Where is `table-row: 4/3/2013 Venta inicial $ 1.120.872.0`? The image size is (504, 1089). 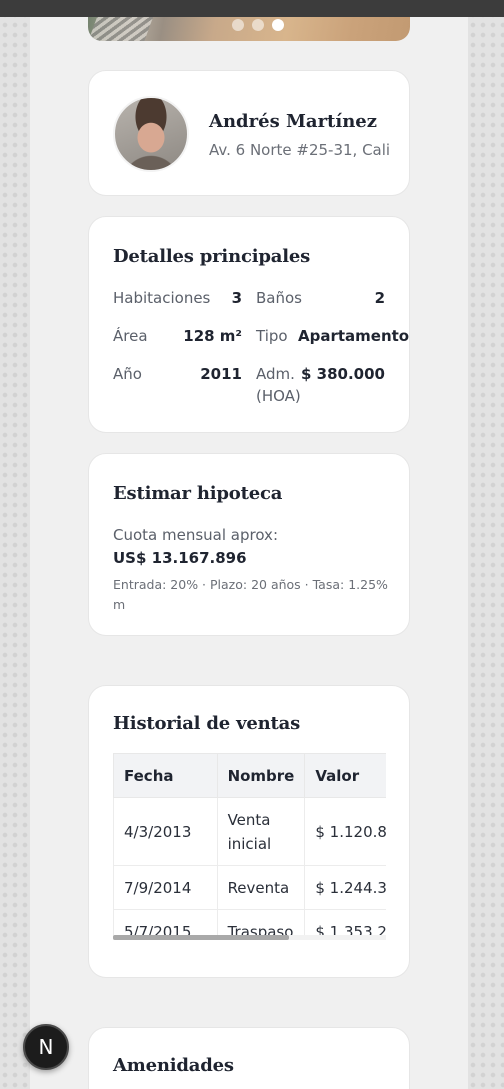 table-row: 4/3/2013 Venta inicial $ 1.120.872.0 is located at coordinates (249, 831).